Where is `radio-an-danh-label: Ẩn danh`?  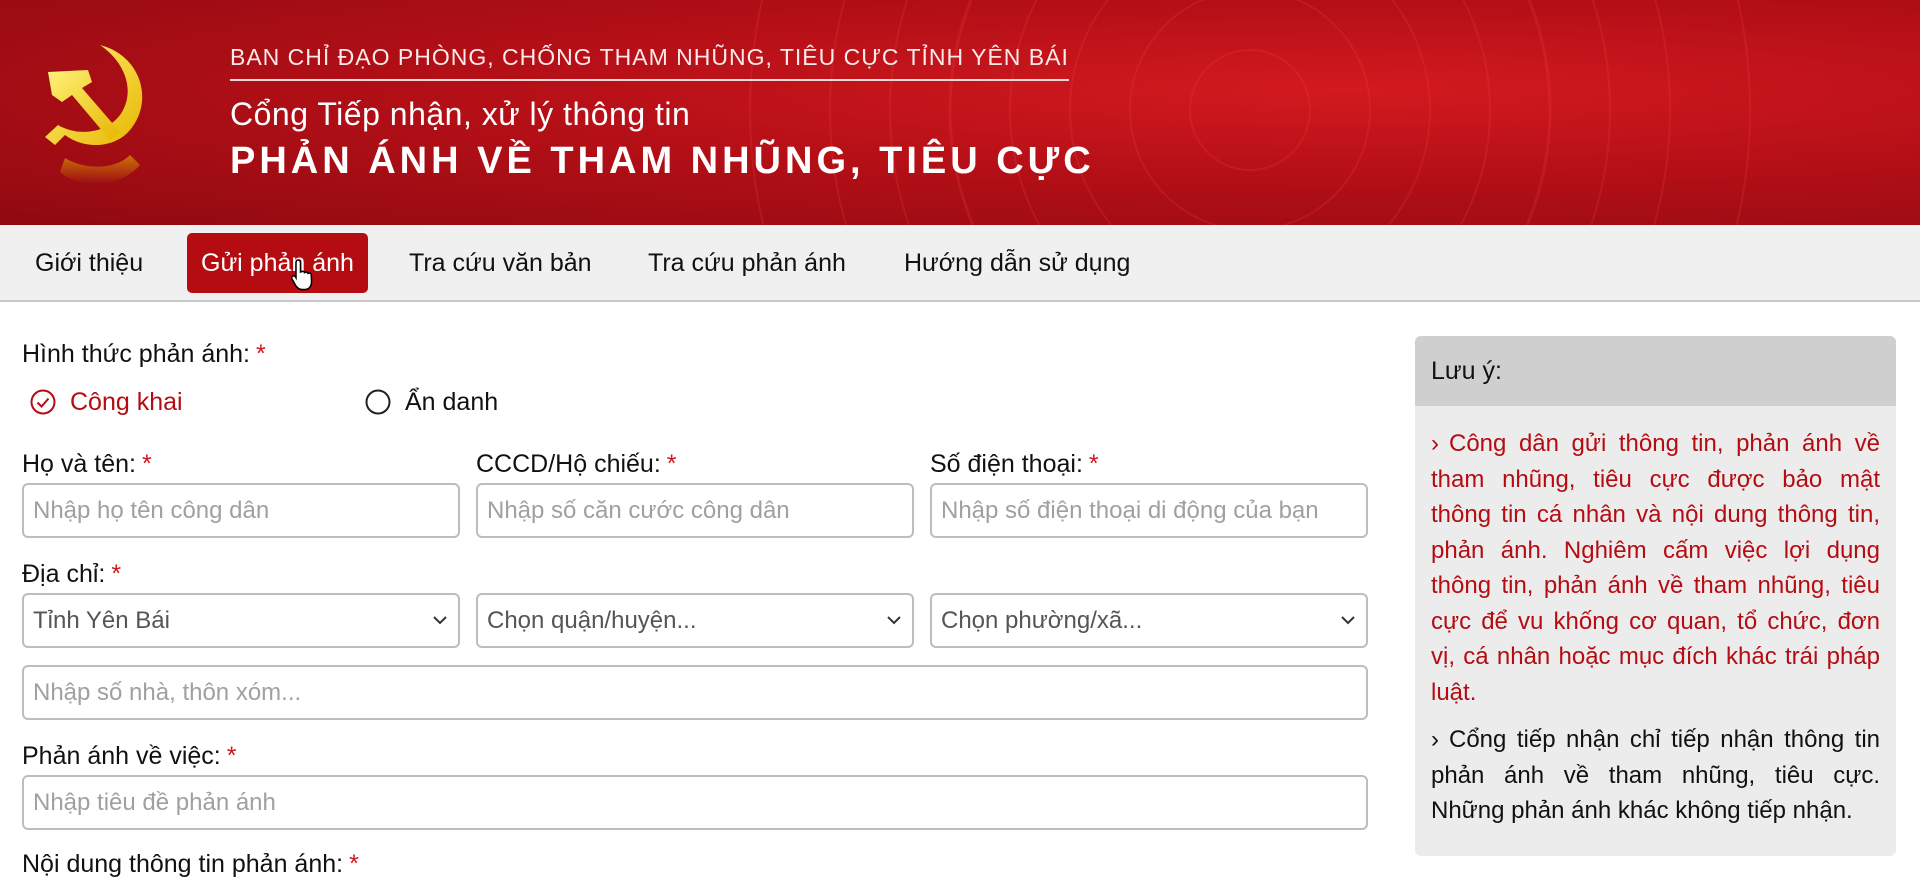
radio-an-danh-label: Ẩn danh is located at coordinates (452, 401).